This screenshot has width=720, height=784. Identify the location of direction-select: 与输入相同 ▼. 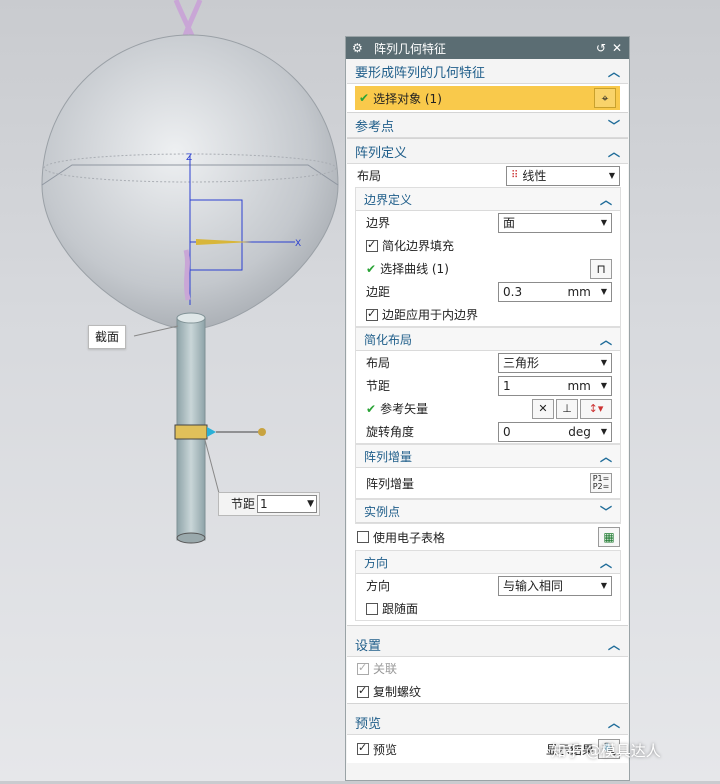
(555, 585).